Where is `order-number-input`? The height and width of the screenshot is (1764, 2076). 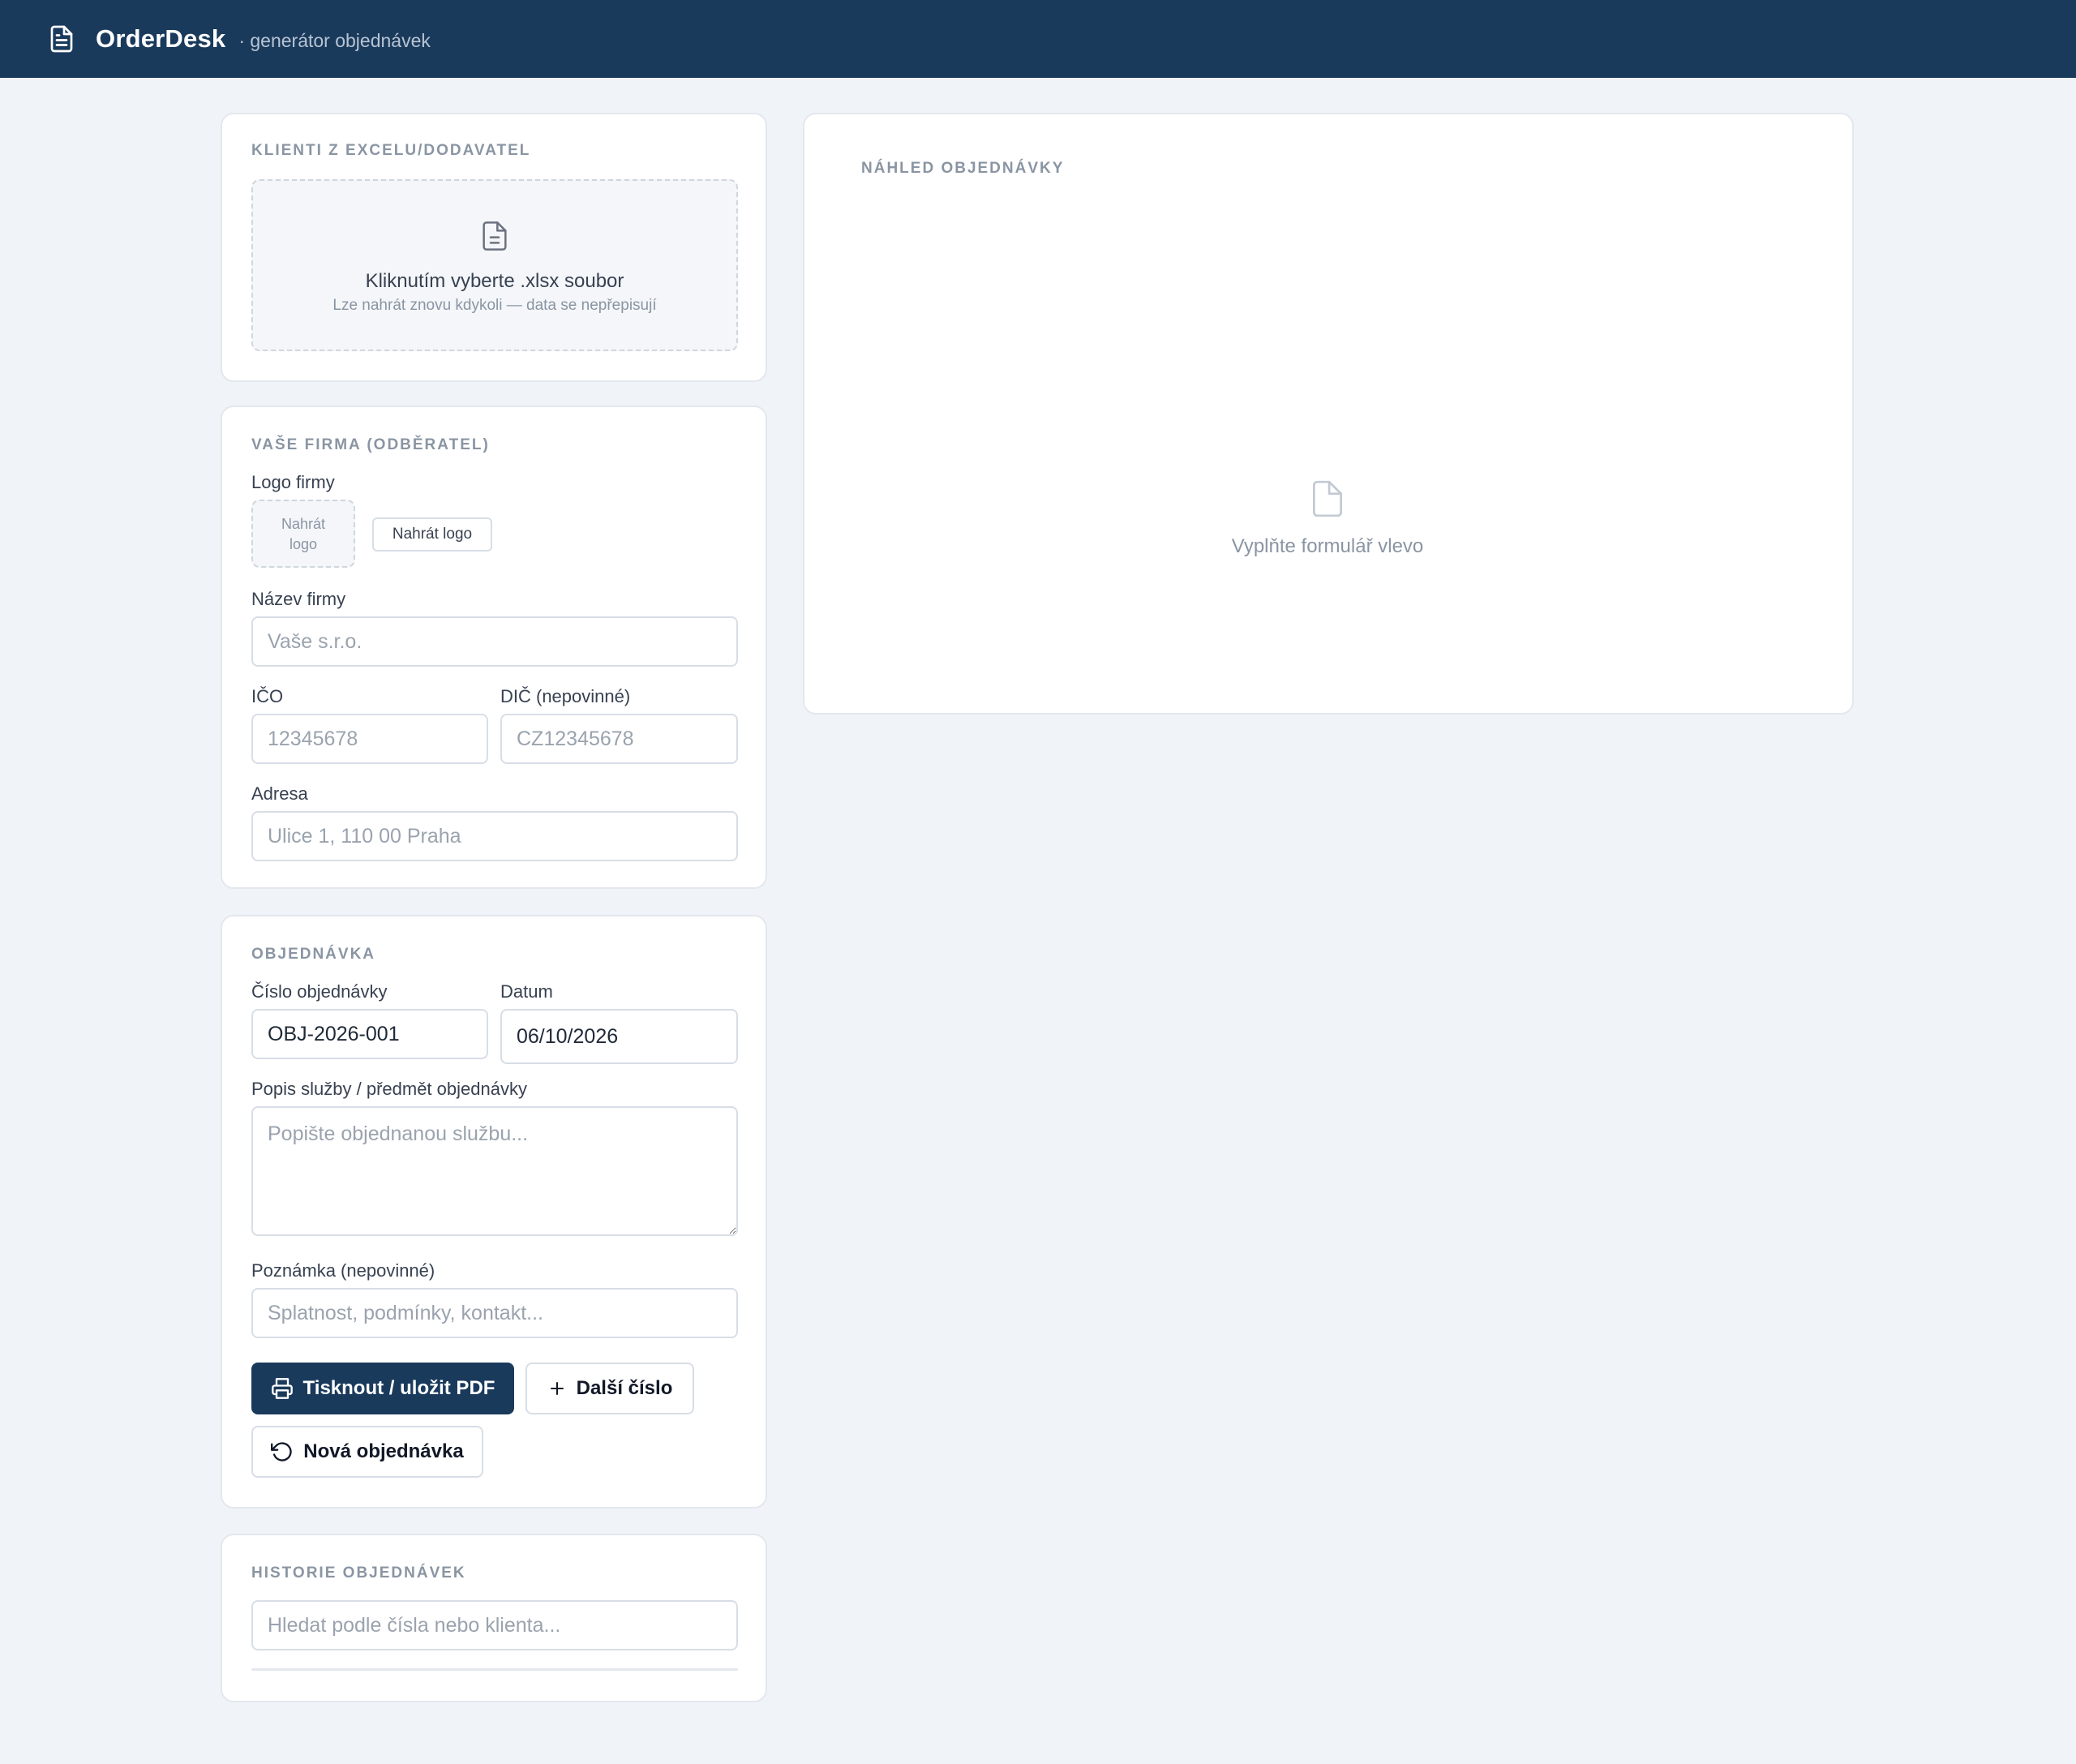
order-number-input is located at coordinates (369, 1034).